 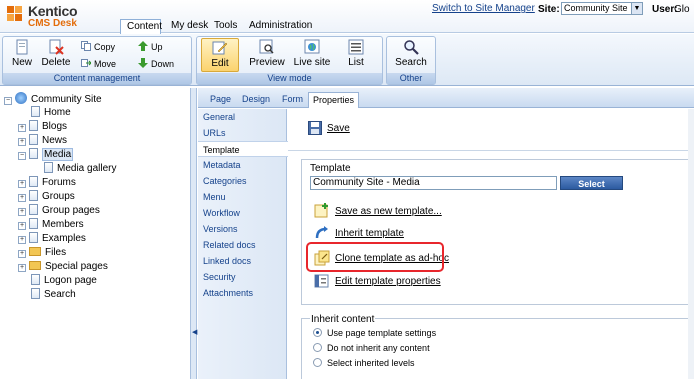 What do you see at coordinates (280, 26) in the screenshot?
I see `tab-administration: Administration` at bounding box center [280, 26].